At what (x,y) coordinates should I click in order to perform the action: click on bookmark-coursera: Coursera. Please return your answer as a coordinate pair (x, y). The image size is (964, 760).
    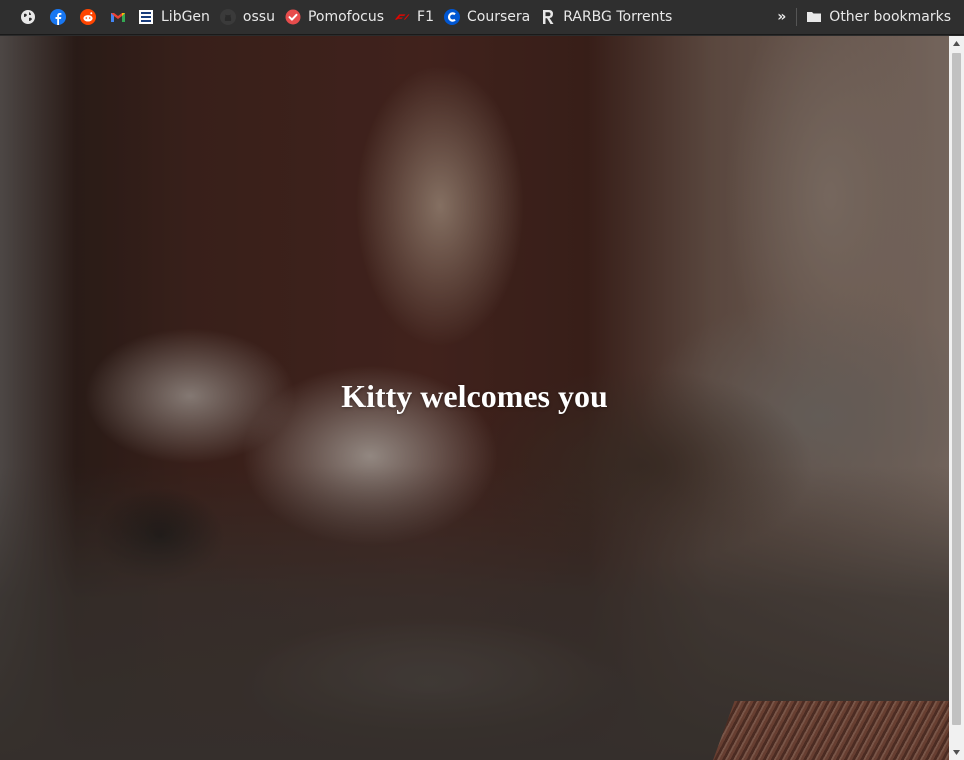
    Looking at the image, I should click on (487, 17).